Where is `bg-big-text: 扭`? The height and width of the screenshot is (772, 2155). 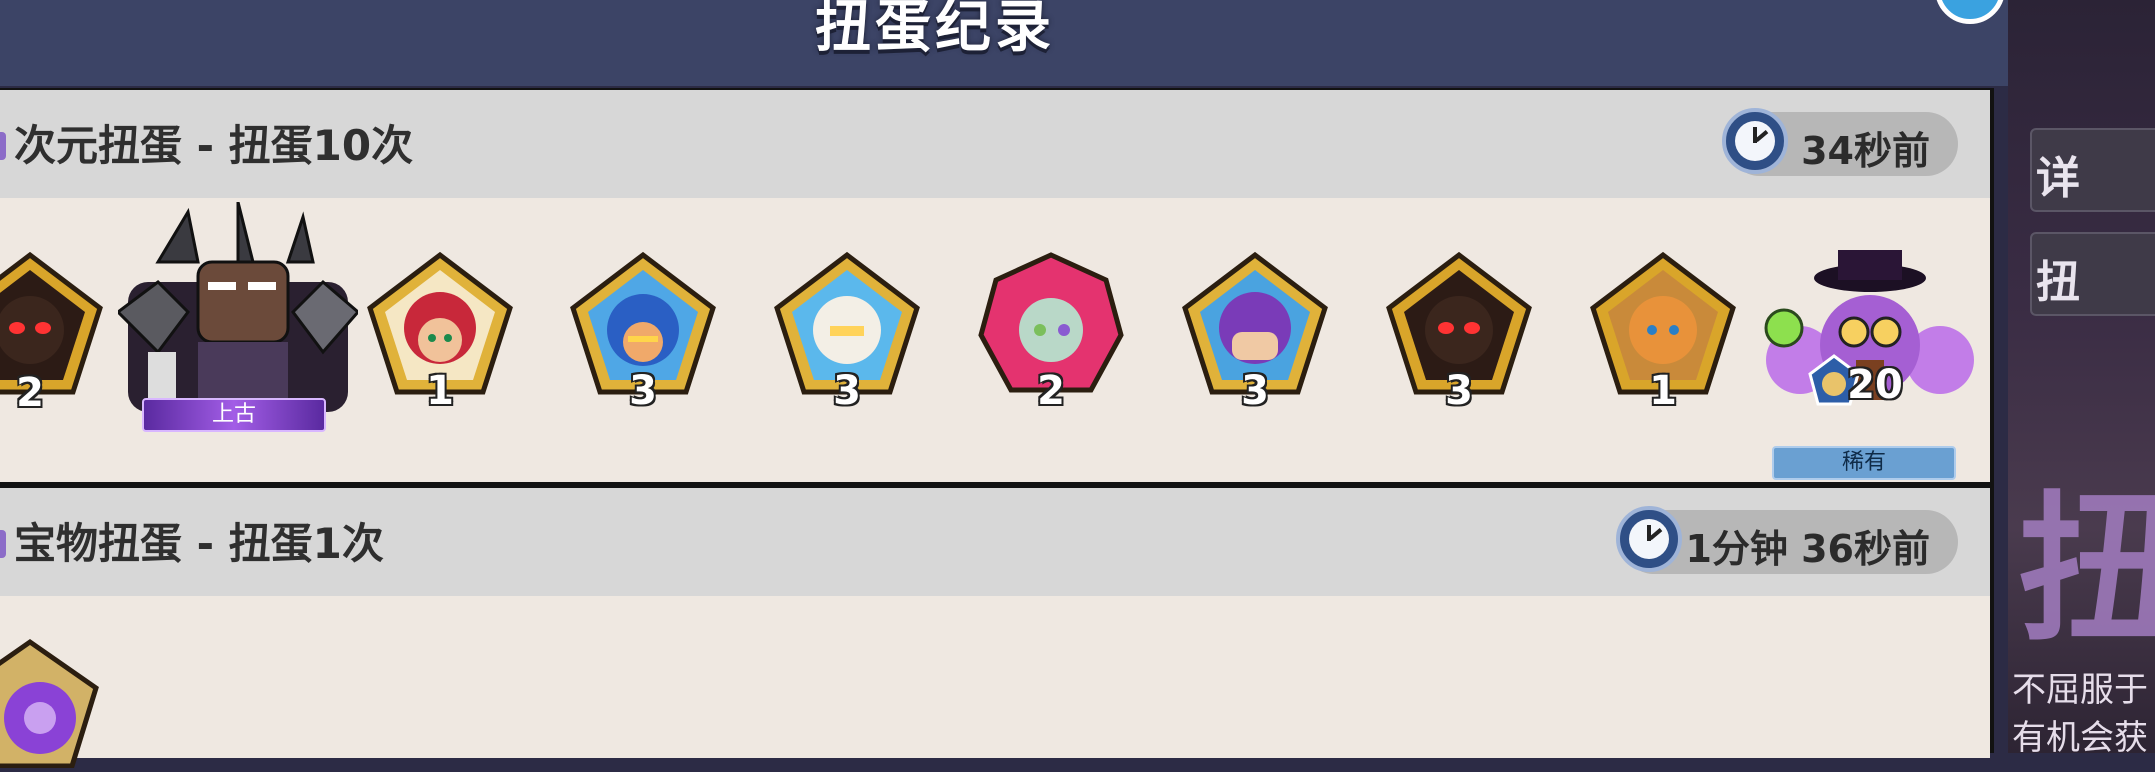
bg-big-text: 扭 is located at coordinates (2086, 569).